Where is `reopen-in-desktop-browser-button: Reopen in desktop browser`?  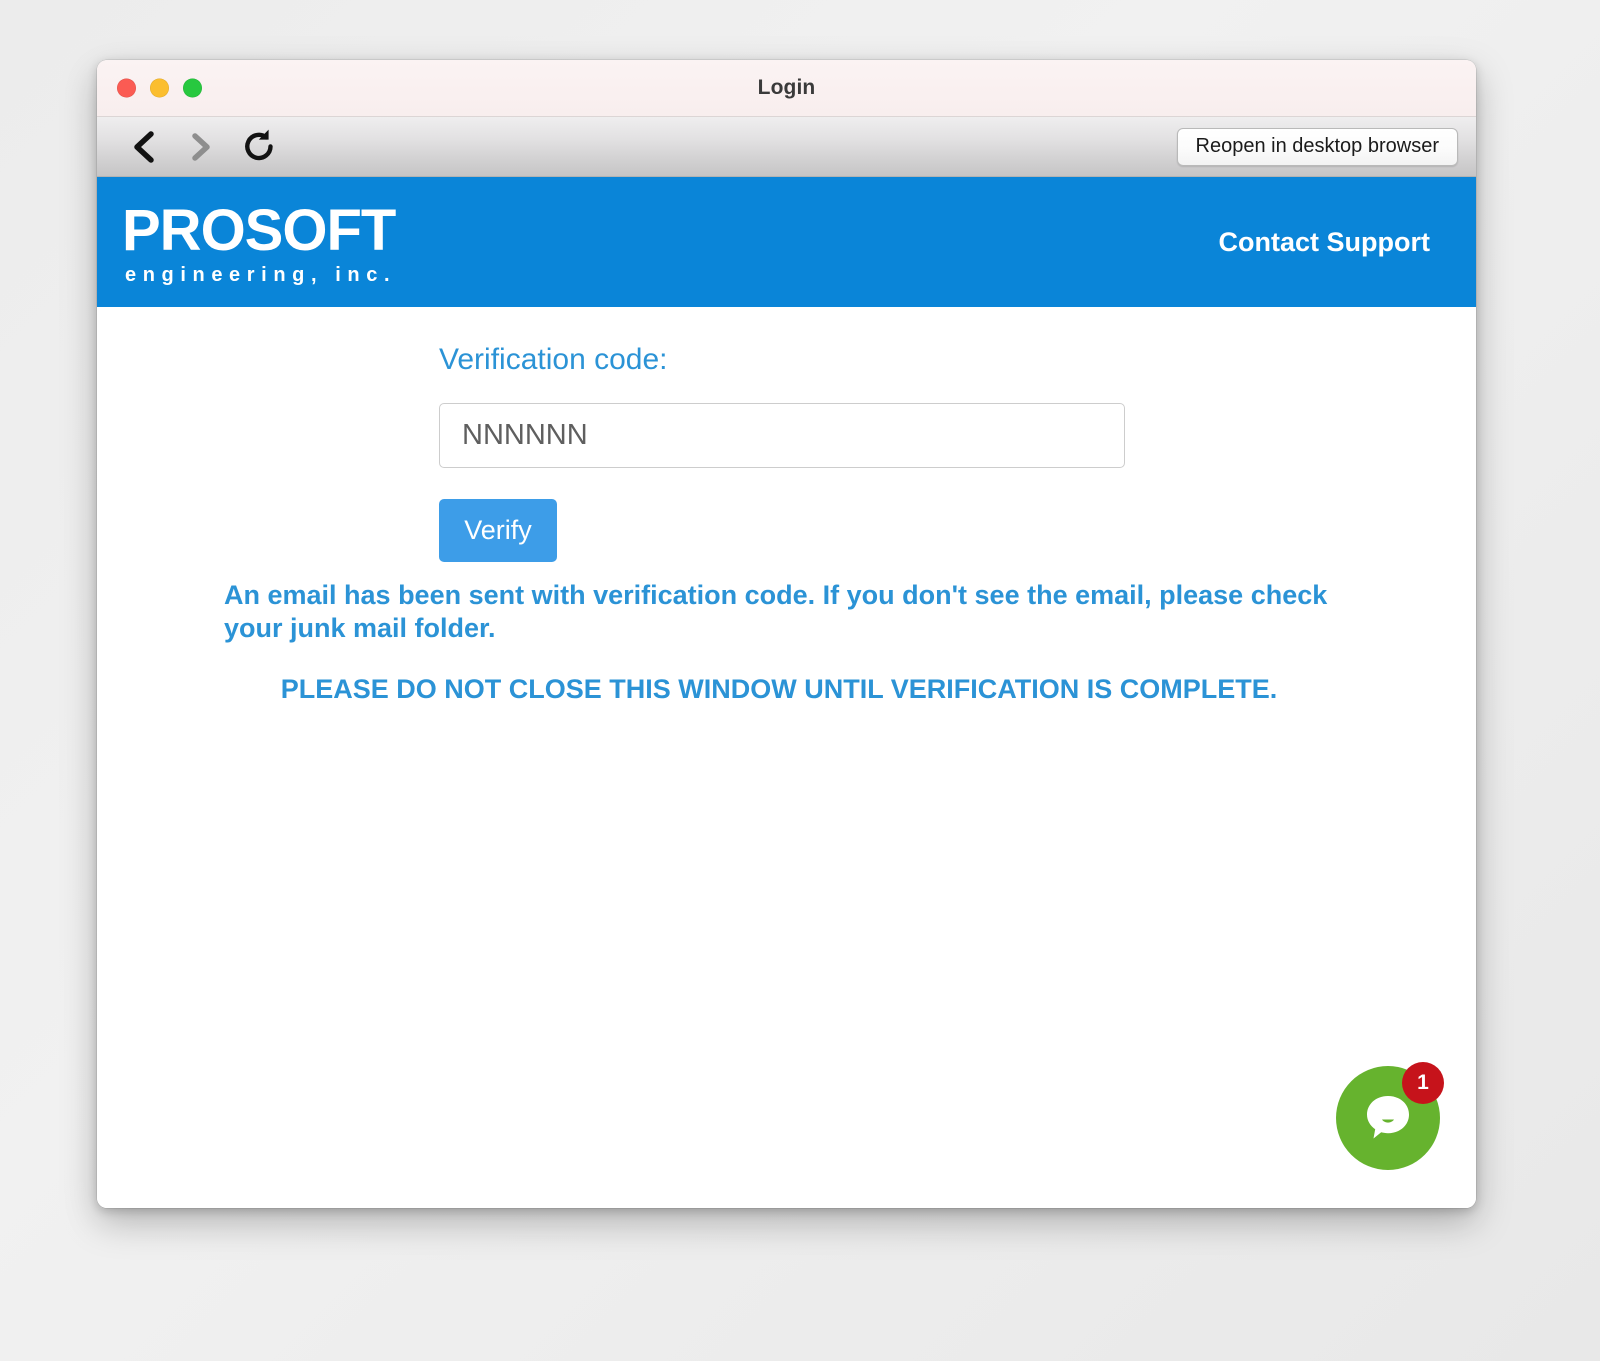
reopen-in-desktop-browser-button: Reopen in desktop browser is located at coordinates (1317, 146).